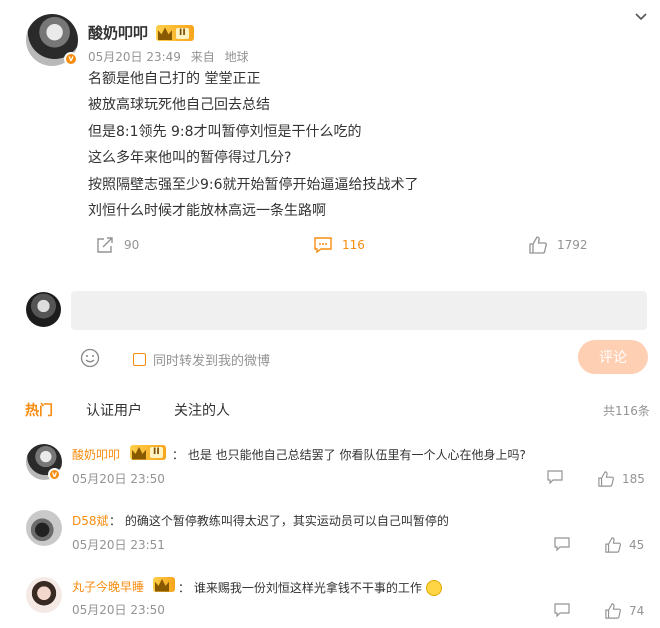  Describe the element at coordinates (286, 521) in the screenshot. I see `comment-body: 的确这个暂停教练叫得太迟了，其实运动员可以自己叫暂停的` at that location.